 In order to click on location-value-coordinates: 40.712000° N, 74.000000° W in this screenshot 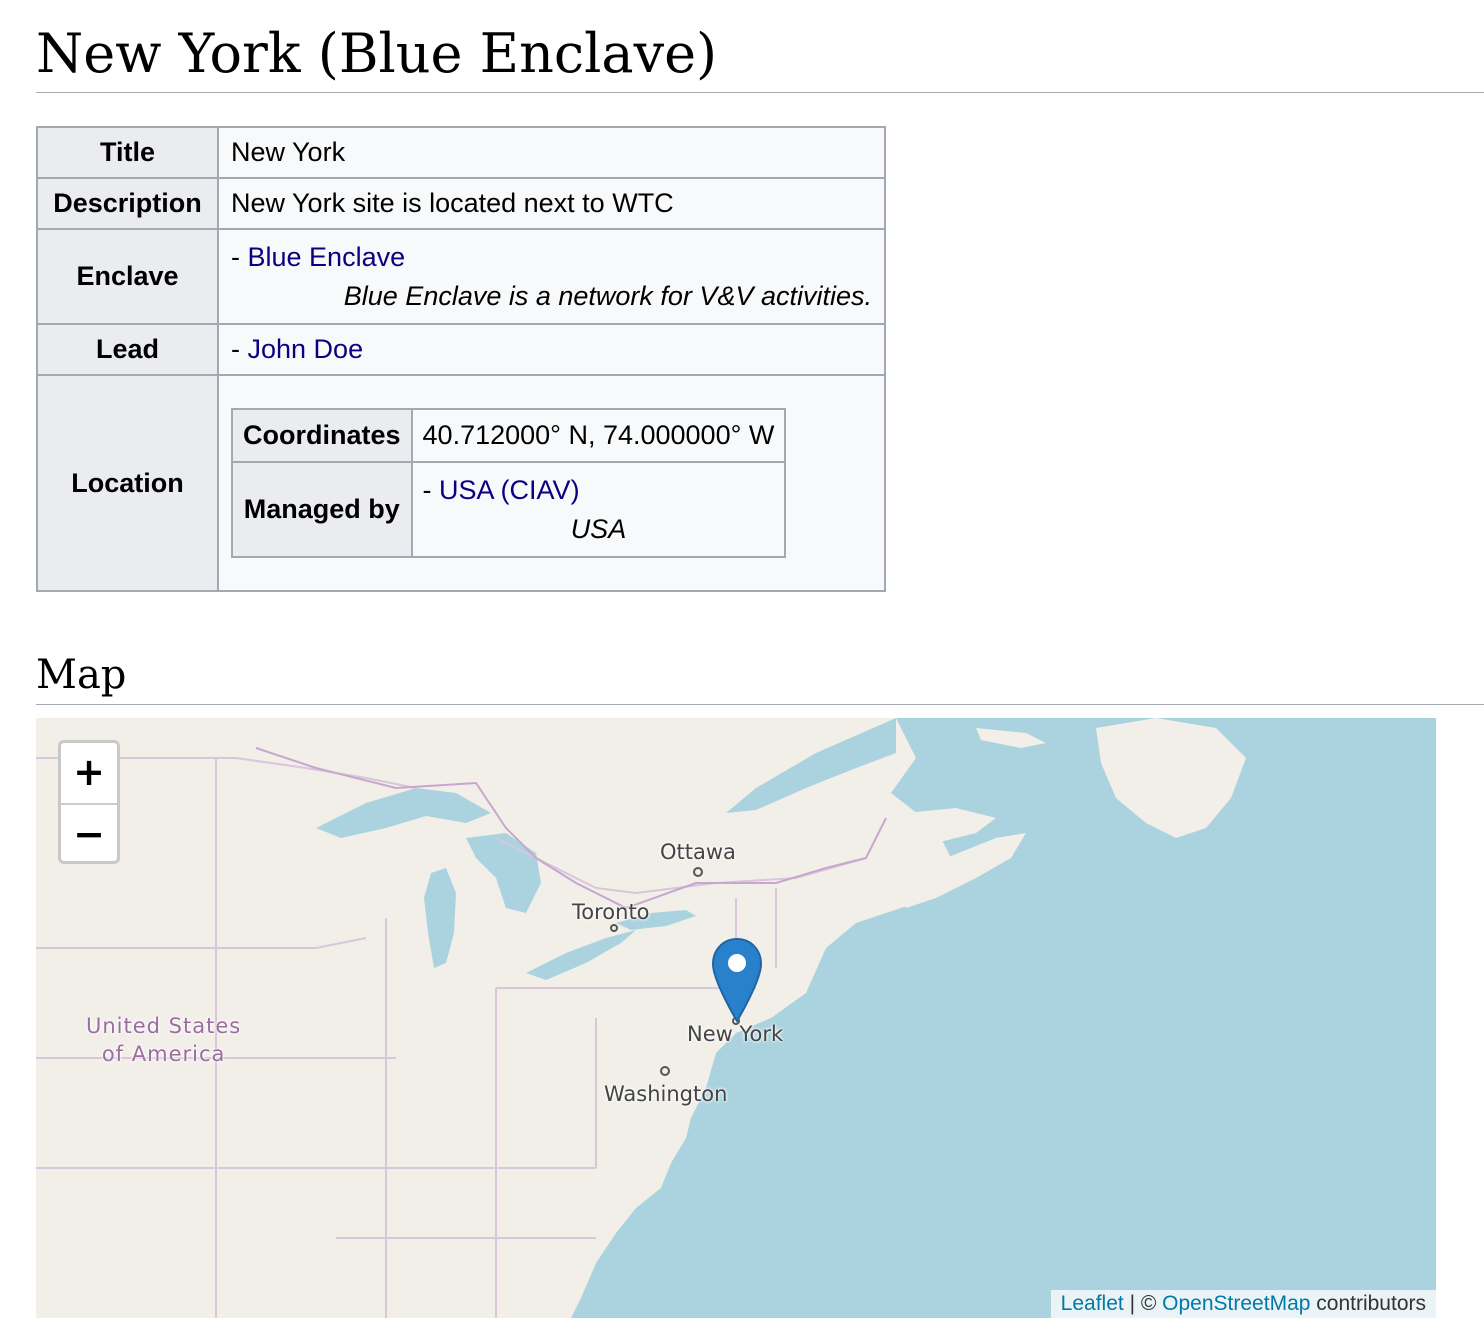, I will do `click(598, 435)`.